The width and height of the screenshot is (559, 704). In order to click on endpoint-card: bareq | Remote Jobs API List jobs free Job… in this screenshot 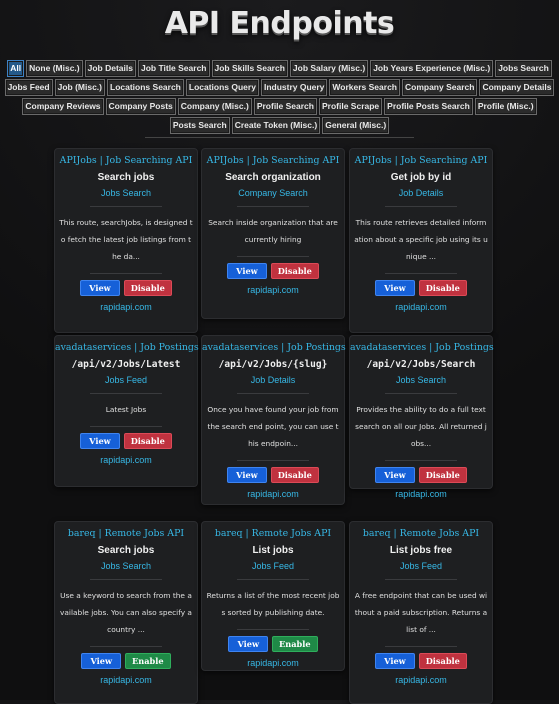, I will do `click(421, 612)`.